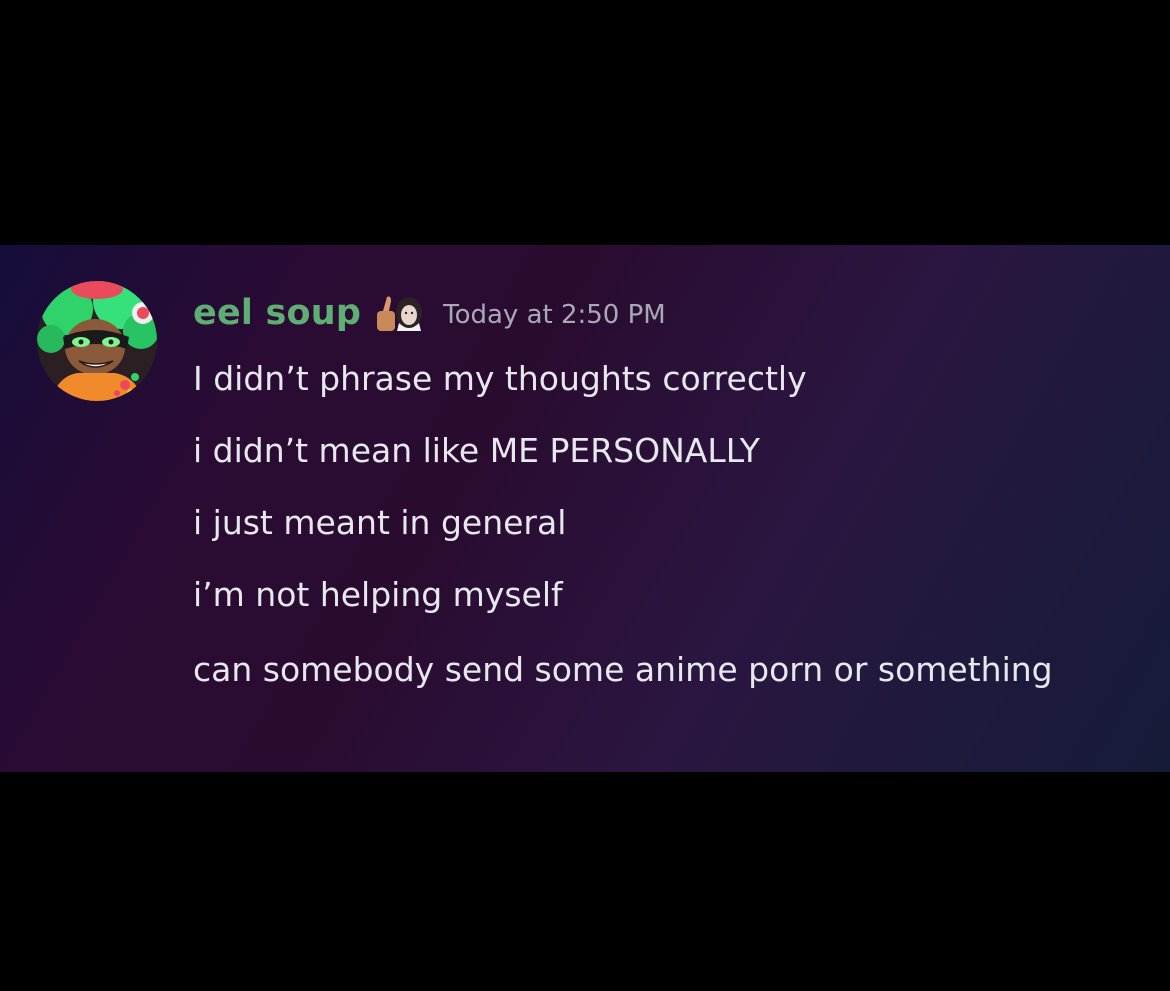  Describe the element at coordinates (277, 313) in the screenshot. I see `username: eel soup` at that location.